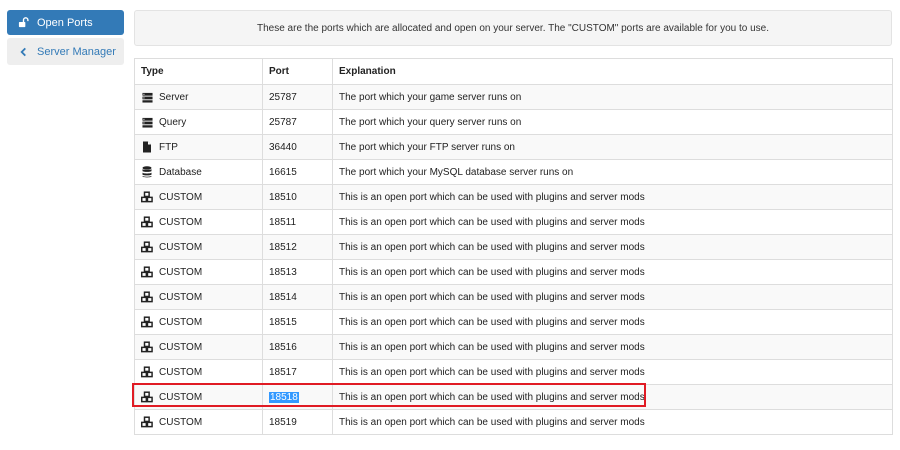 This screenshot has height=450, width=900. Describe the element at coordinates (297, 322) in the screenshot. I see `port-cell: 18515` at that location.